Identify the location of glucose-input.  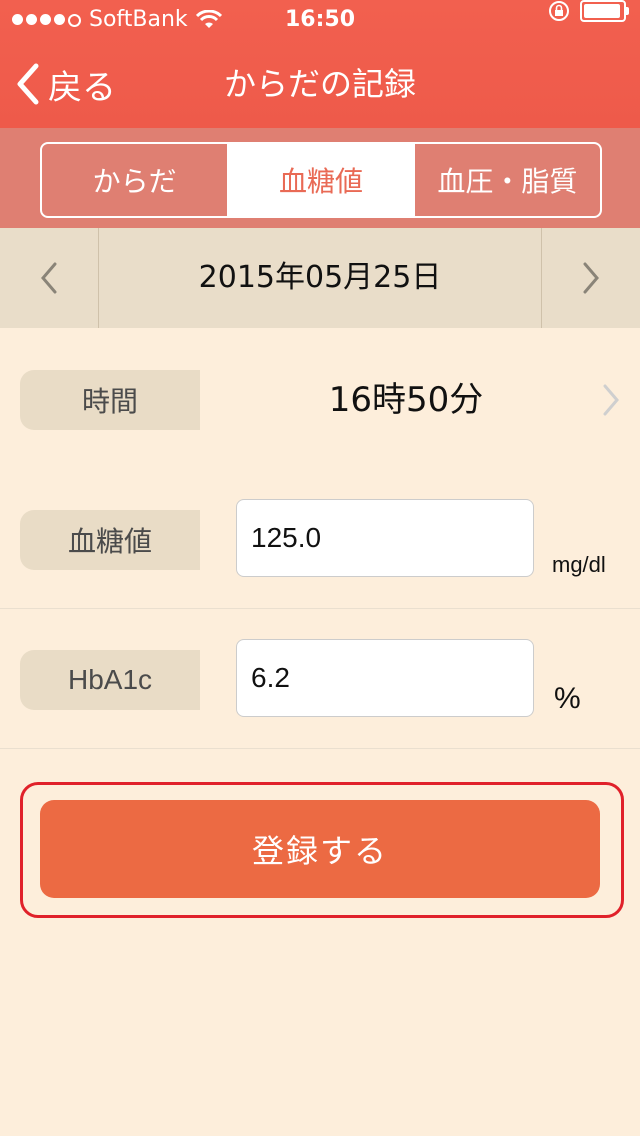
(385, 538).